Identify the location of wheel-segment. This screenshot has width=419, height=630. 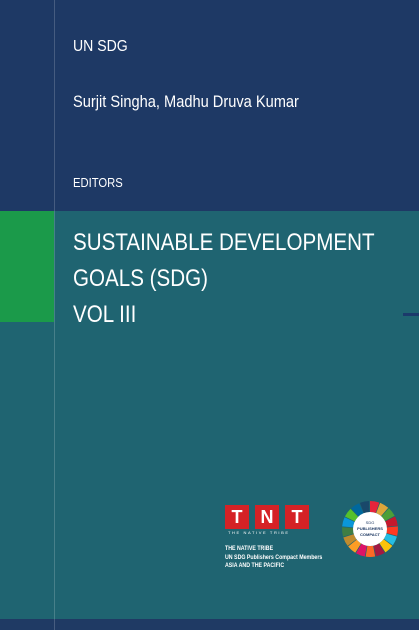
(370, 551).